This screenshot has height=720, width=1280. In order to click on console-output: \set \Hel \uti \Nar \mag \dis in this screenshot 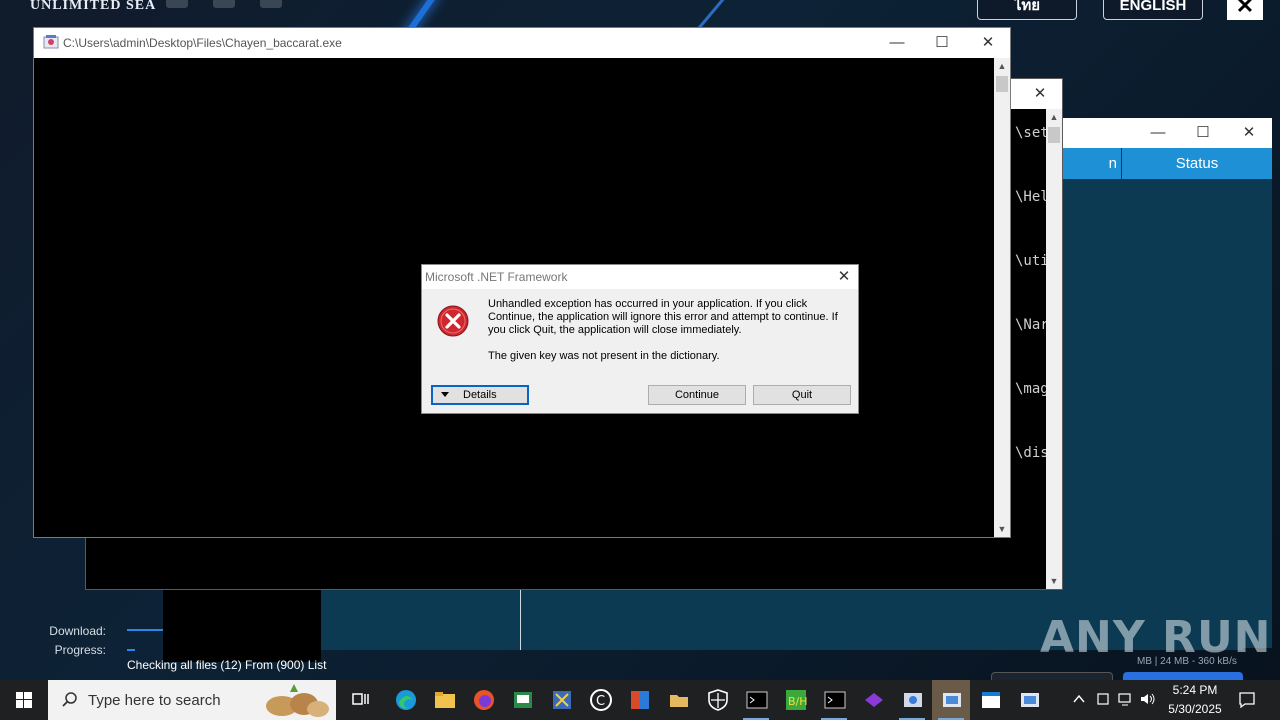, I will do `click(1032, 317)`.